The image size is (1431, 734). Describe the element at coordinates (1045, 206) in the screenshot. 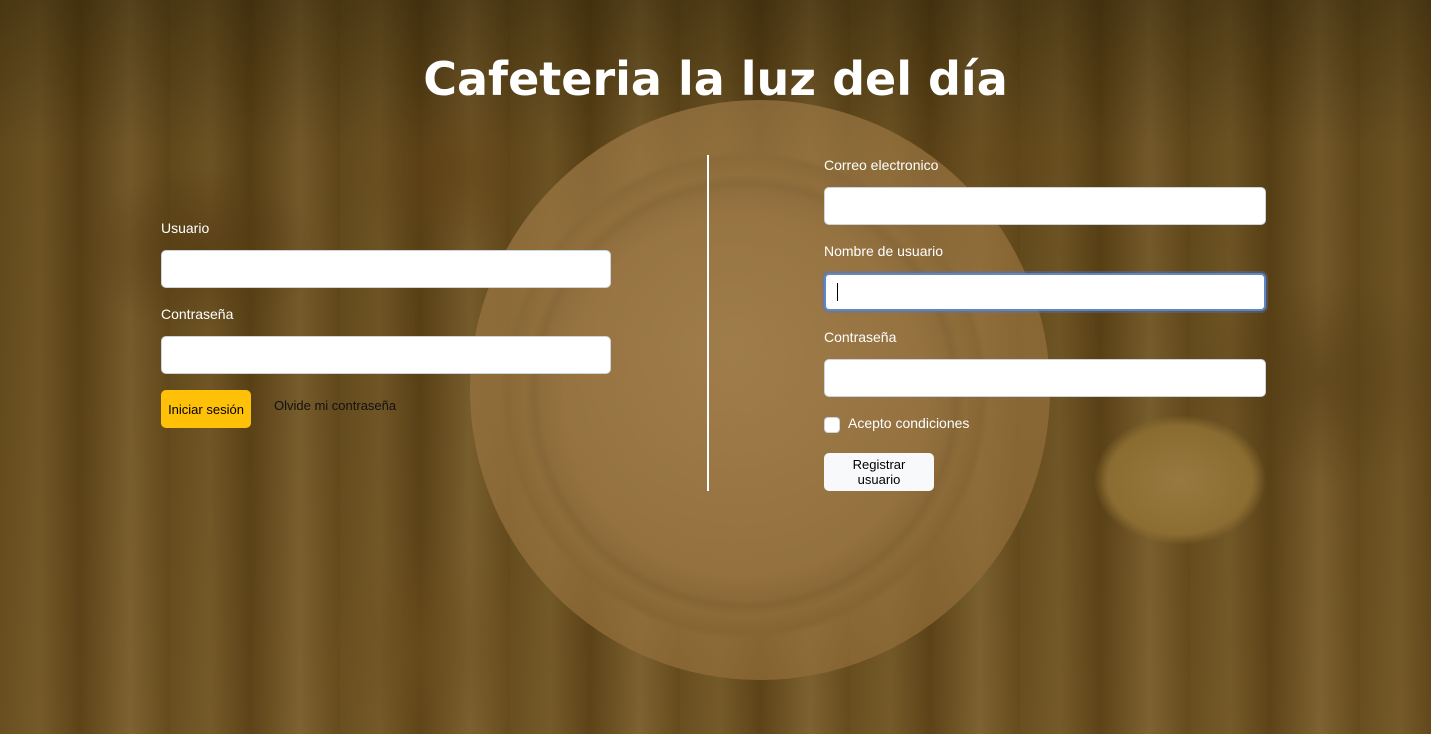

I see `register-email-input` at that location.